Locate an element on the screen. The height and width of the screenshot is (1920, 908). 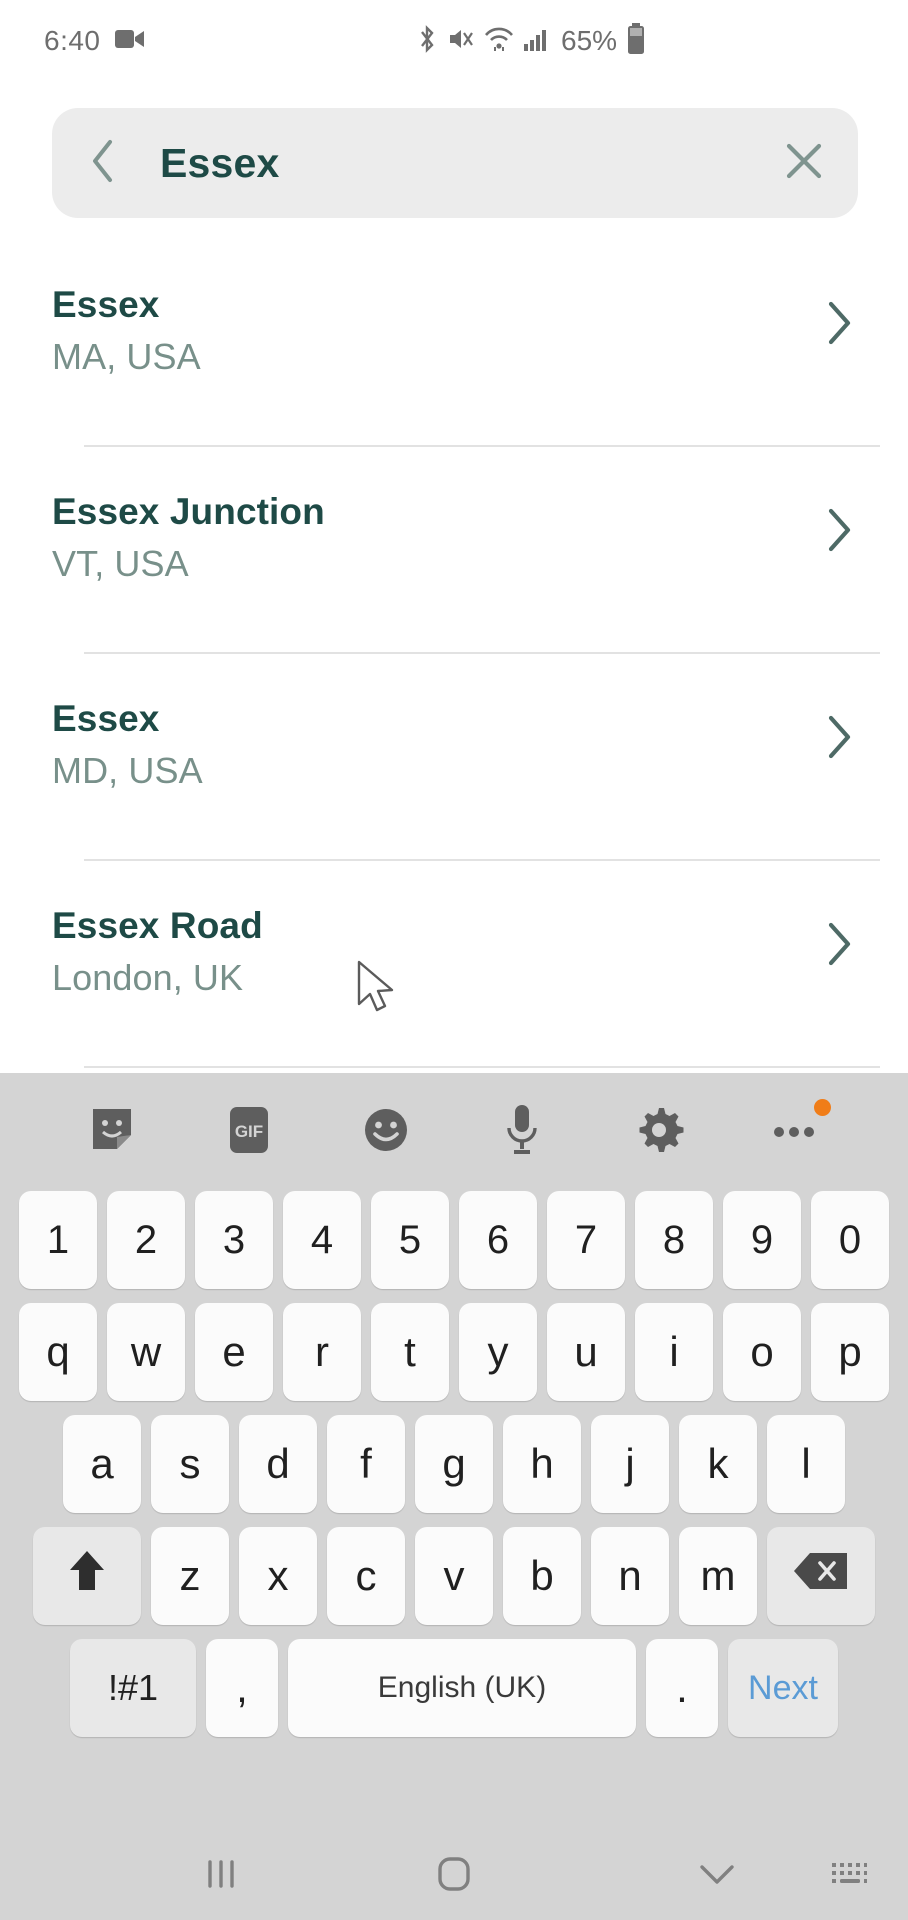
search-input: Essex is located at coordinates (455, 163).